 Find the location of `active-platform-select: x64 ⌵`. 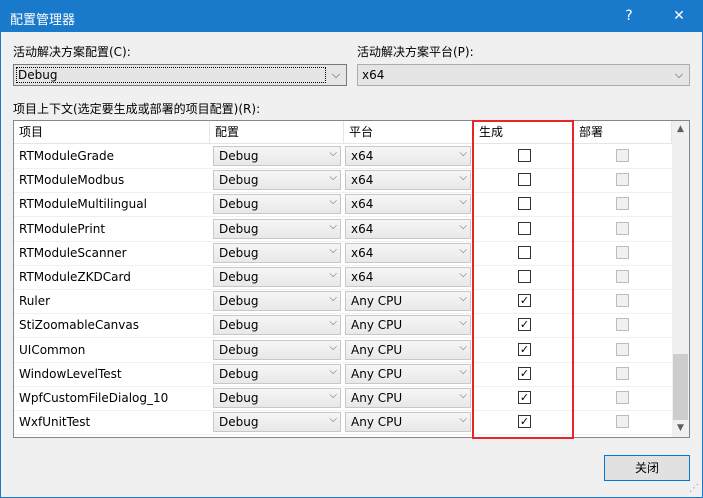

active-platform-select: x64 ⌵ is located at coordinates (523, 75).